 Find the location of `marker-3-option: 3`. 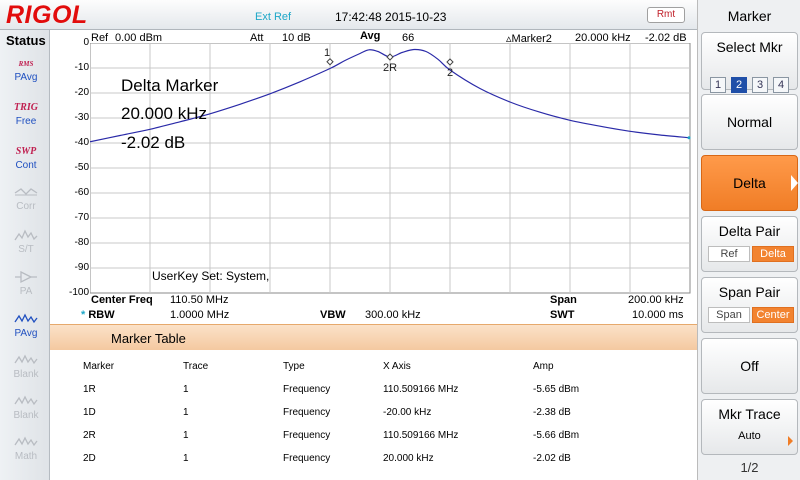

marker-3-option: 3 is located at coordinates (760, 85).